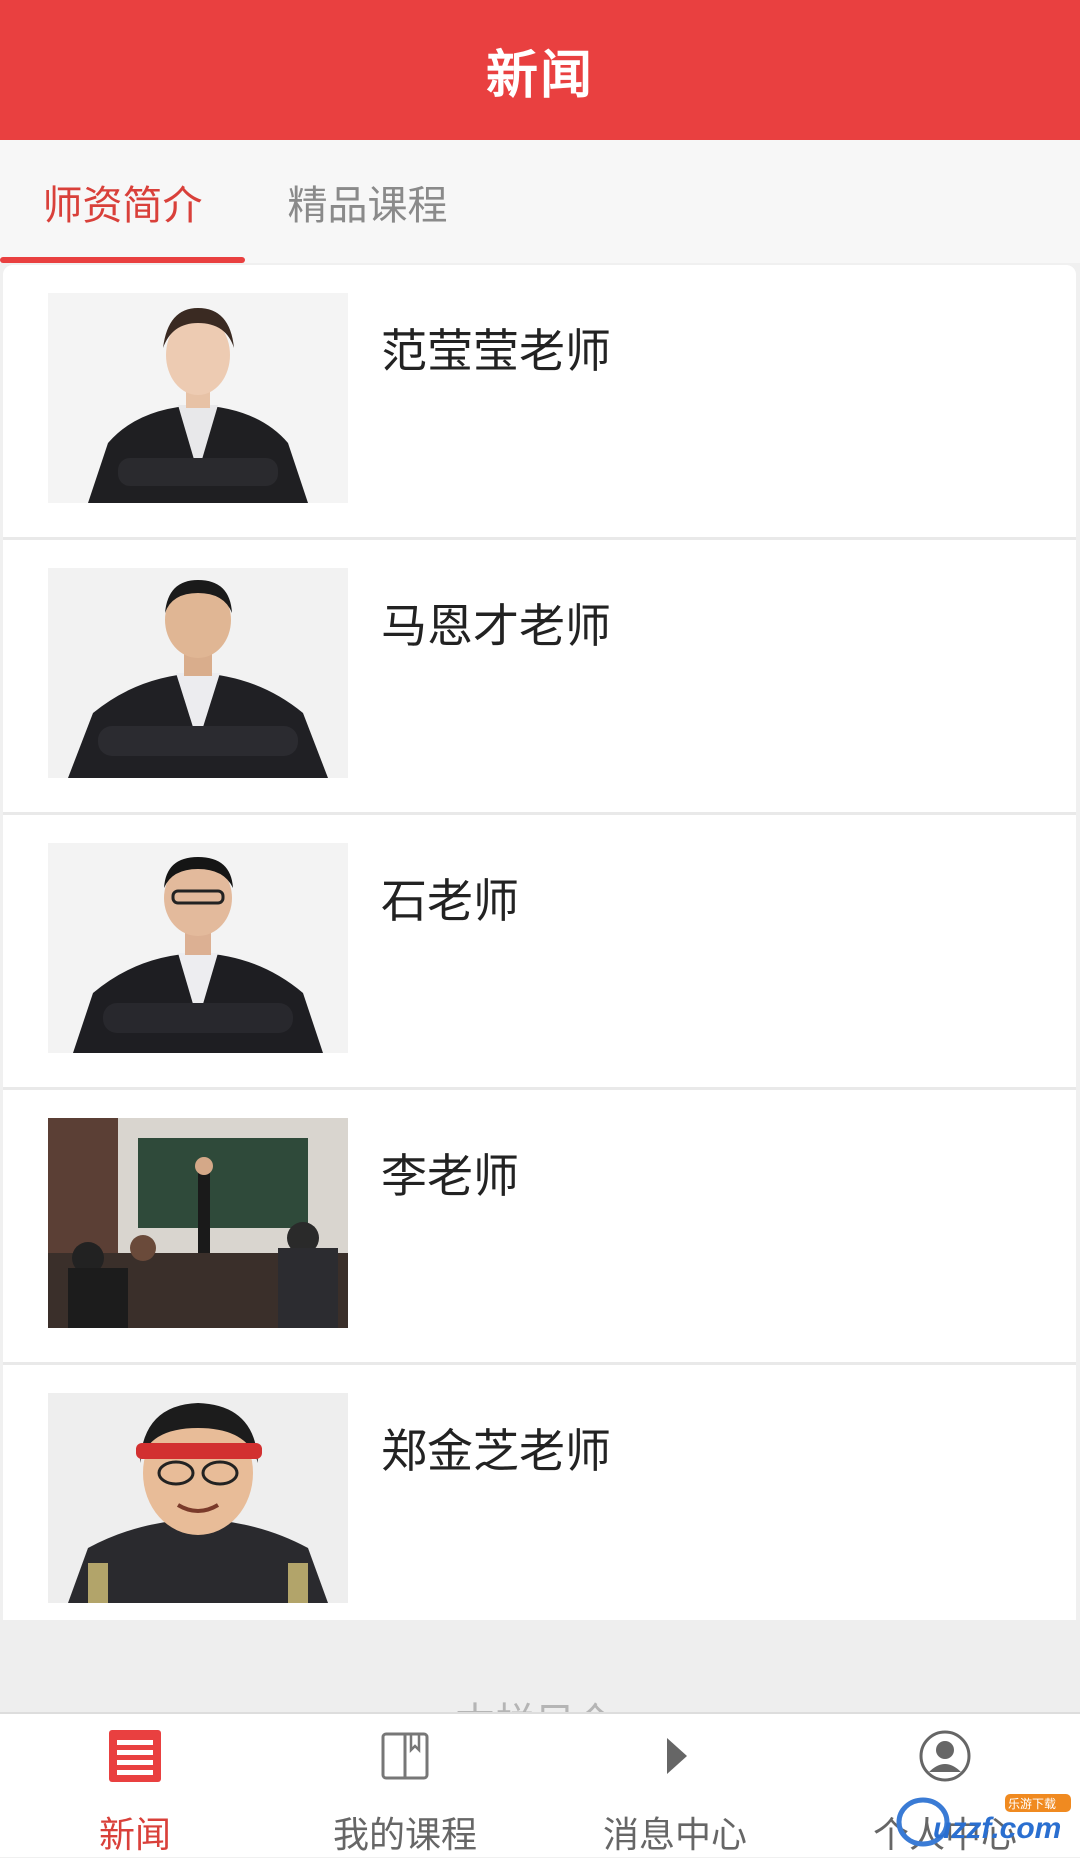 The width and height of the screenshot is (1080, 1858). I want to click on user-avatar-icon, so click(945, 1756).